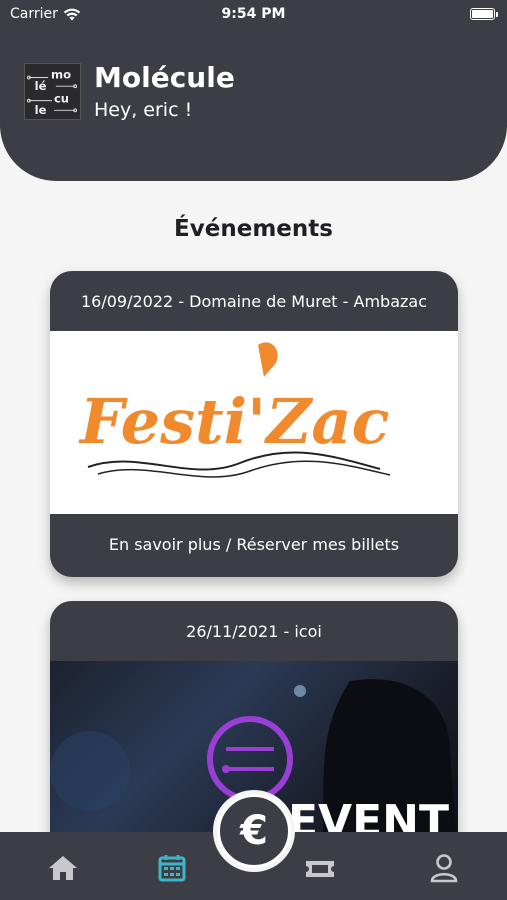 This screenshot has width=507, height=900. Describe the element at coordinates (164, 77) in the screenshot. I see `app-title: Molécule` at that location.